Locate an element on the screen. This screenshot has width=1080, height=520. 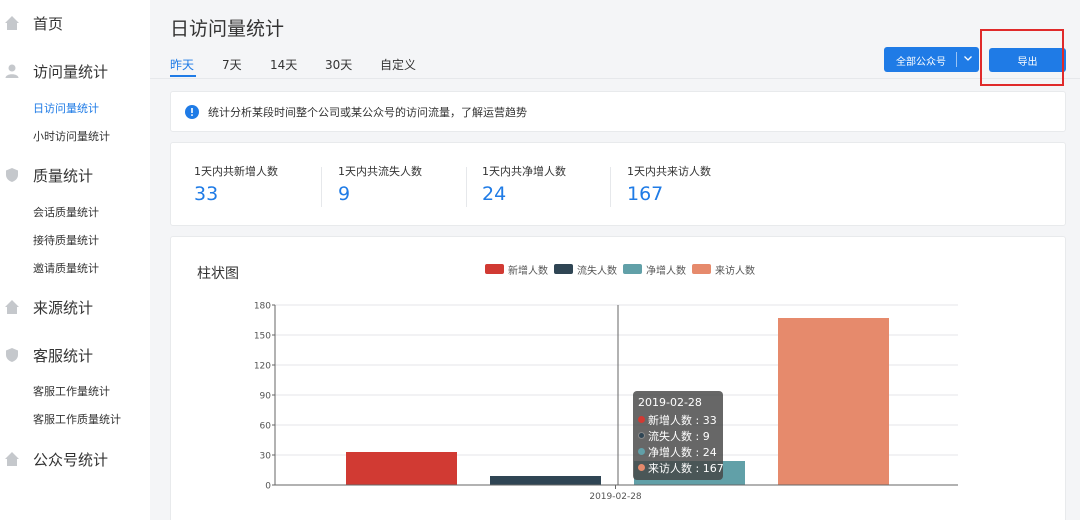
stat-label: 1天内共流失人数 is located at coordinates (380, 171).